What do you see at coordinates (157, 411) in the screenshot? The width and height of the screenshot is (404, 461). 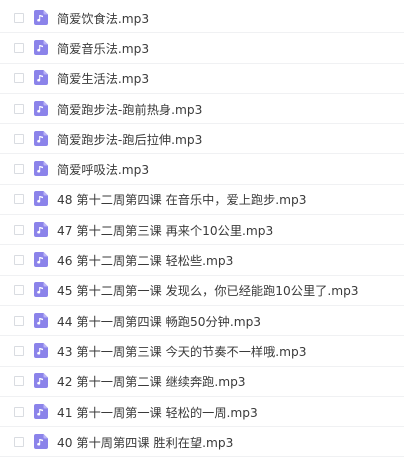 I see `file-name: 41 第十一周第一课 轻松的一周.mp3` at bounding box center [157, 411].